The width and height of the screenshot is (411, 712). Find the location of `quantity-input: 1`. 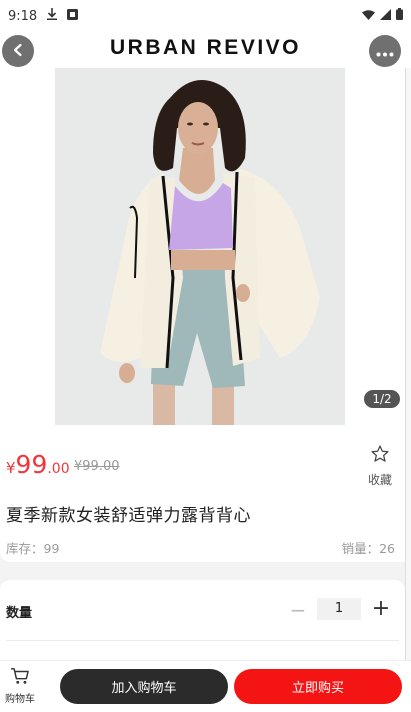

quantity-input: 1 is located at coordinates (339, 609).